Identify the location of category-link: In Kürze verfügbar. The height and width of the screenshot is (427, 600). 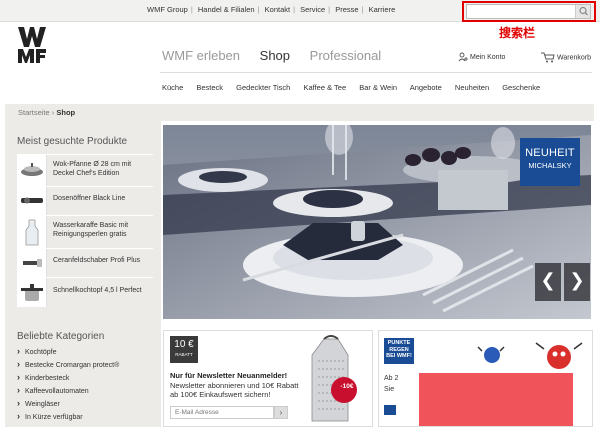
(50, 416).